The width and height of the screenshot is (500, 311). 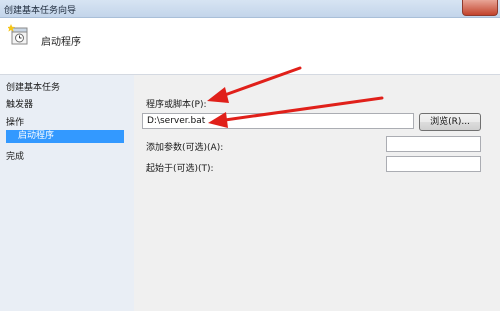 What do you see at coordinates (15, 121) in the screenshot?
I see `step-action: 操作` at bounding box center [15, 121].